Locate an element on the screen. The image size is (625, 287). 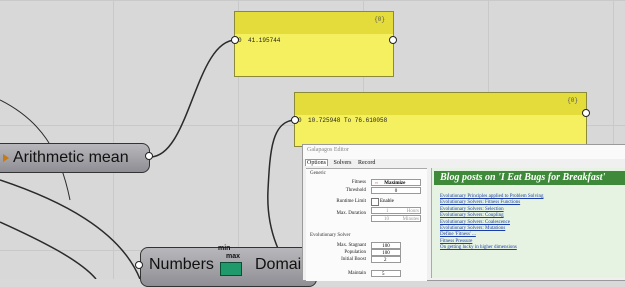
maintain-field: 5 is located at coordinates (386, 273).